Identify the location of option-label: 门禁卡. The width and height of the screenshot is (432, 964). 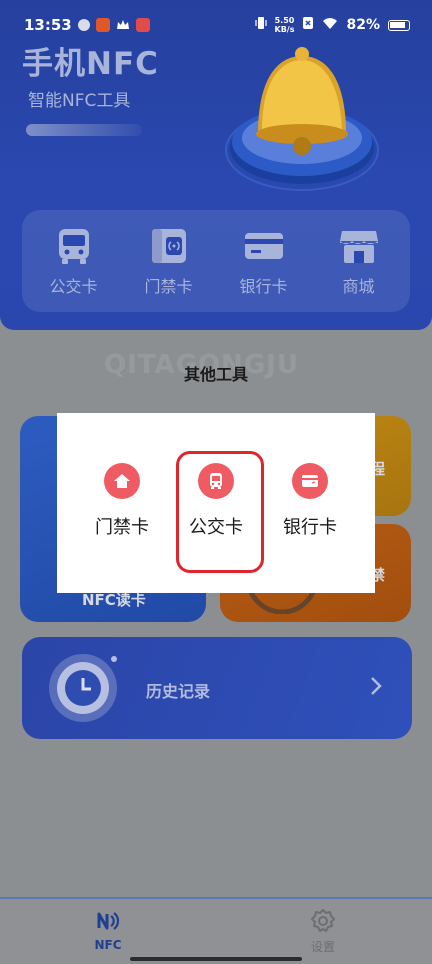
(122, 526).